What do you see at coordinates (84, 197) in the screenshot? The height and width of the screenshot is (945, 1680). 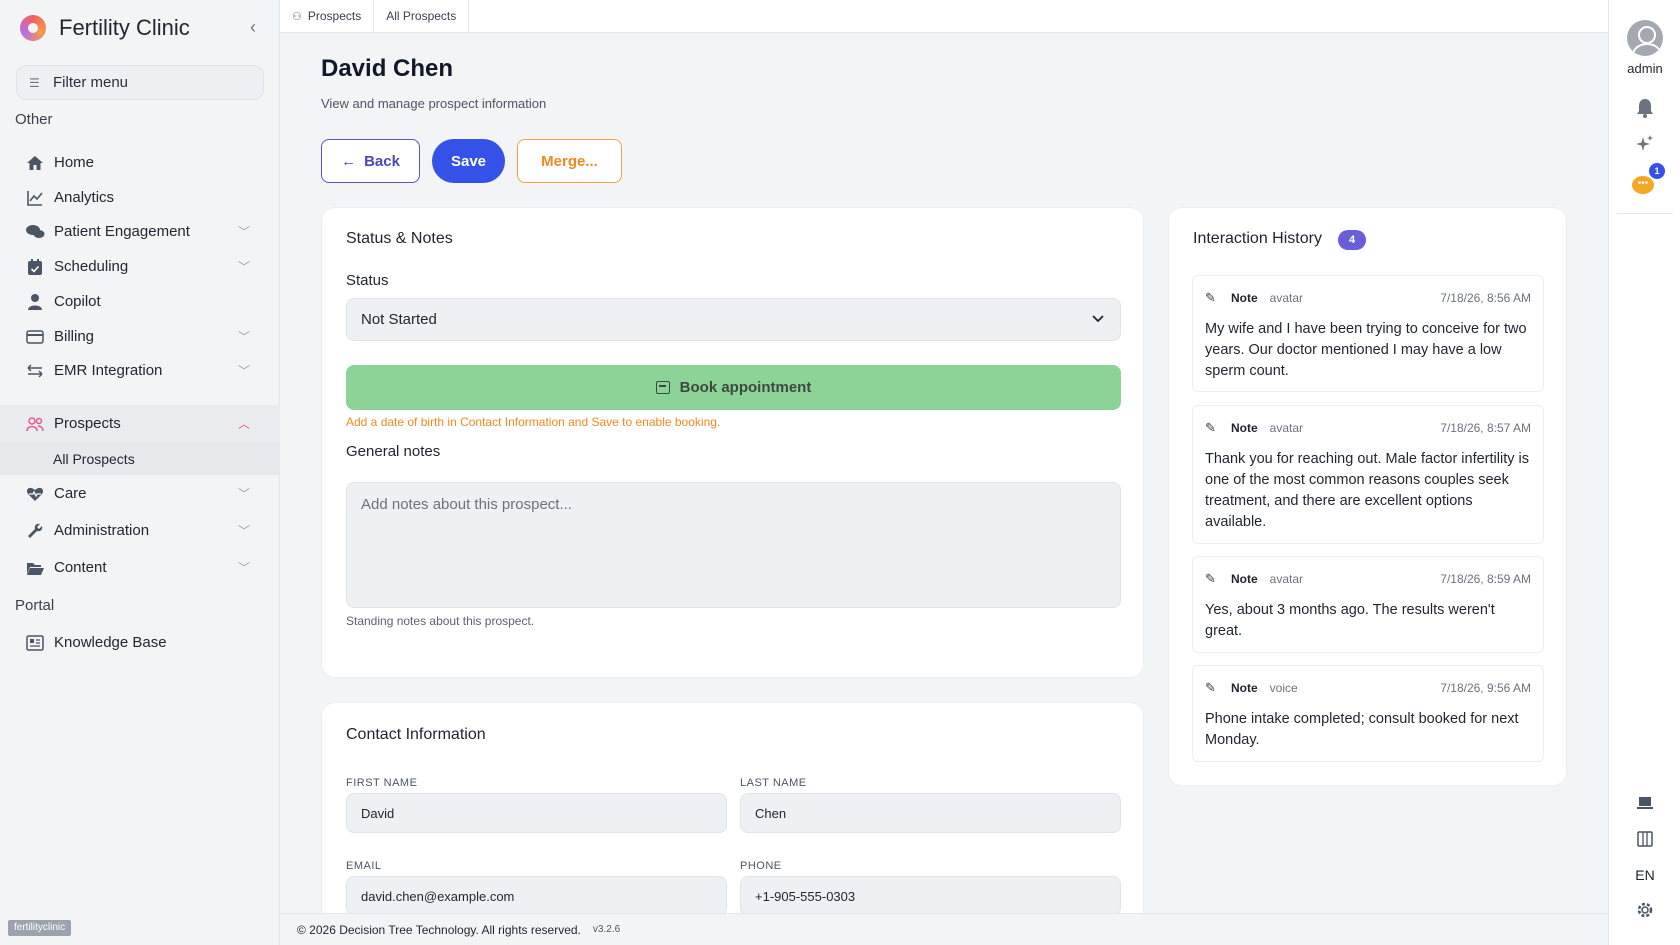 I see `sidebar-item-label: Analytics` at bounding box center [84, 197].